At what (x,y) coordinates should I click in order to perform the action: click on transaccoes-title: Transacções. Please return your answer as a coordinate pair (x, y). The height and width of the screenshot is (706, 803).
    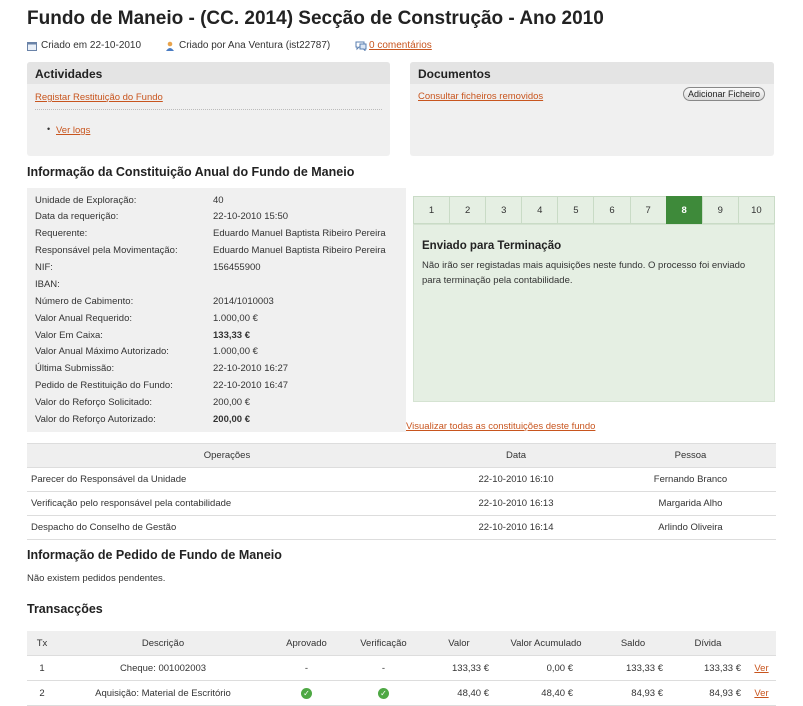
    Looking at the image, I should click on (65, 609).